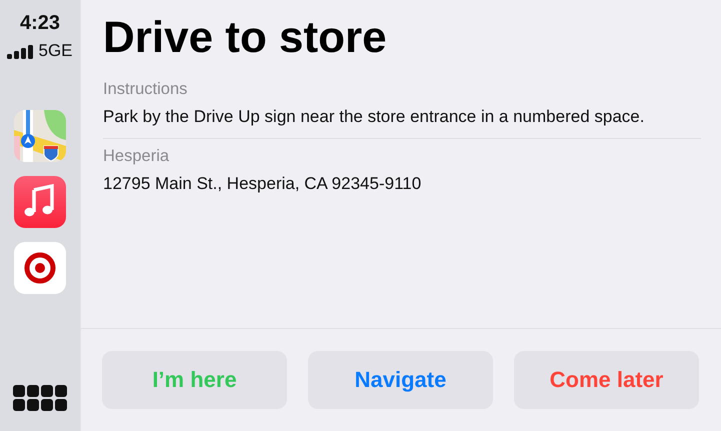 The image size is (721, 431). What do you see at coordinates (136, 156) in the screenshot?
I see `section-label: Hesperia` at bounding box center [136, 156].